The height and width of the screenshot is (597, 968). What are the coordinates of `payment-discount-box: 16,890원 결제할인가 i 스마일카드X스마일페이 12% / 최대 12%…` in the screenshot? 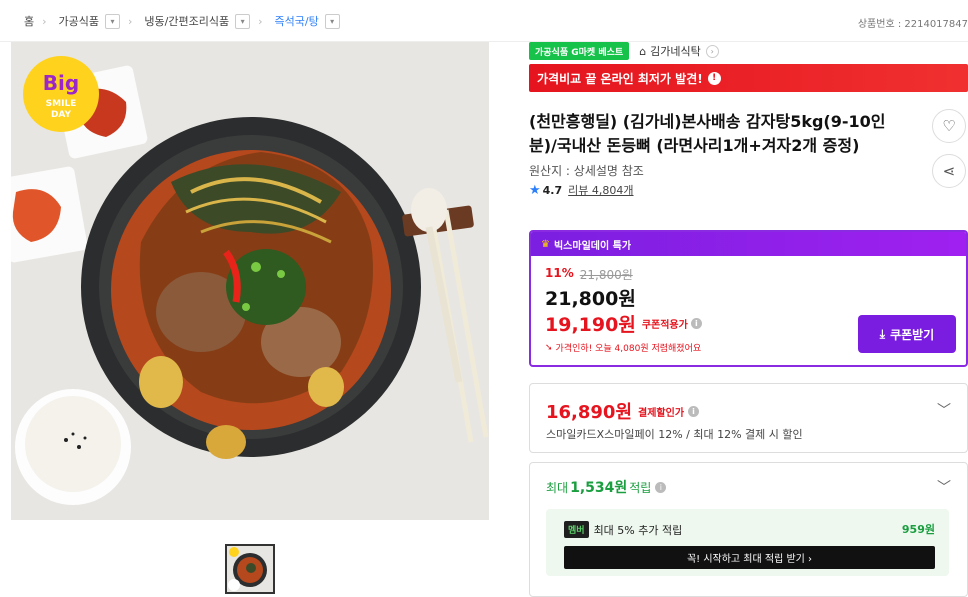 It's located at (748, 418).